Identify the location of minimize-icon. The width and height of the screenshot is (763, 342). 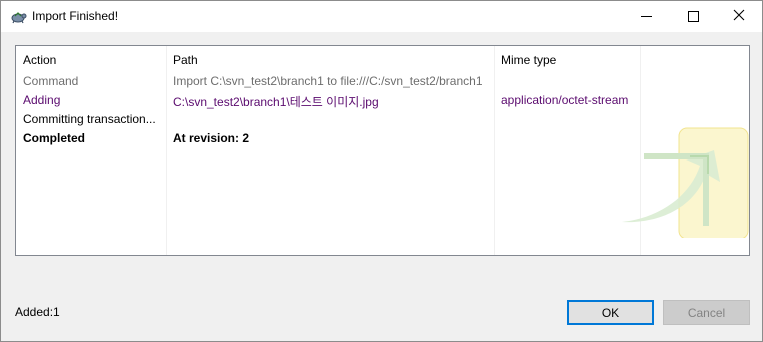
(646, 16).